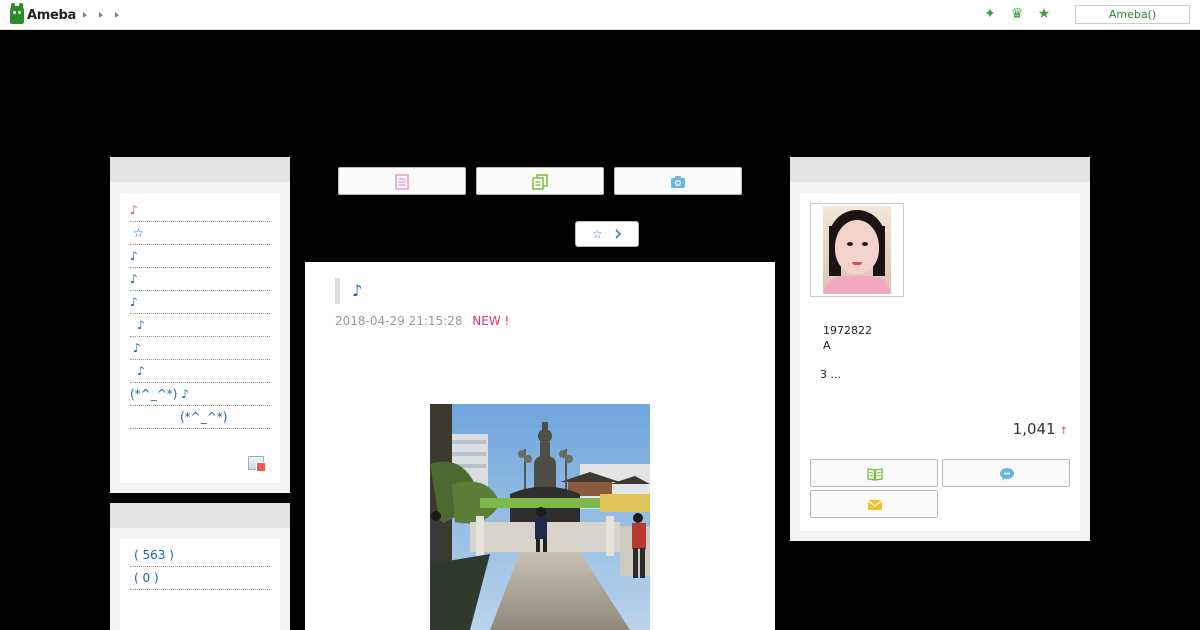  I want to click on profile-content: 1972822 A 3 ... 1,041 ↑, so click(940, 362).